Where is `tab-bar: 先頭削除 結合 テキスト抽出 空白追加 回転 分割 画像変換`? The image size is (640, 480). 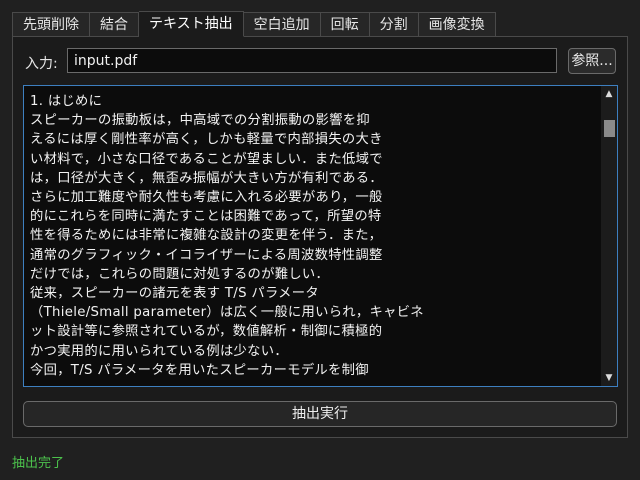 tab-bar: 先頭削除 結合 テキスト抽出 空白追加 回転 分割 画像変換 is located at coordinates (254, 24).